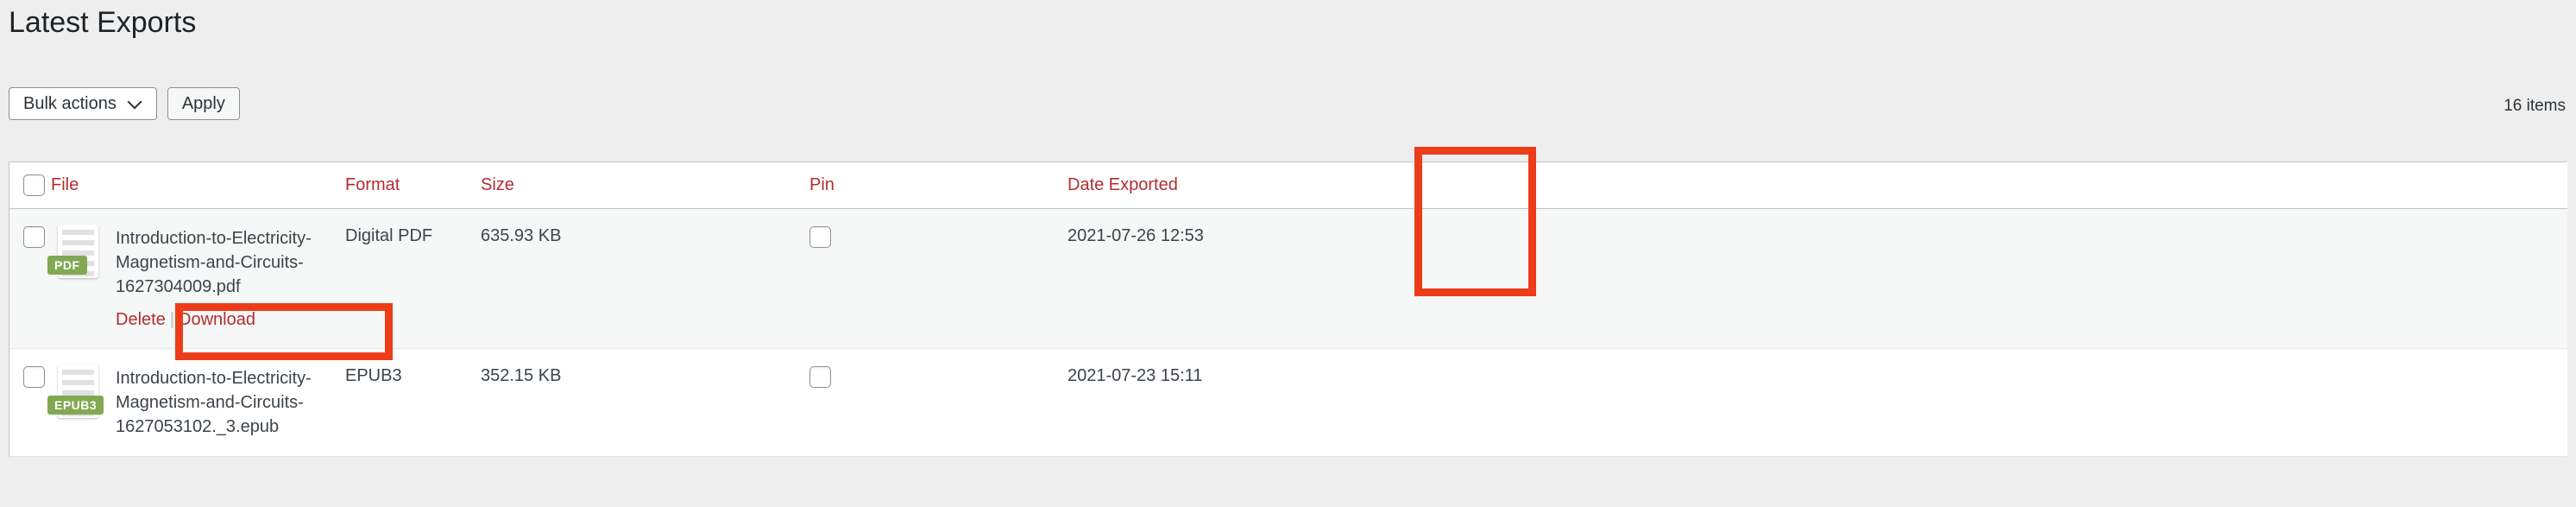  I want to click on row-format: Digital PDF, so click(413, 278).